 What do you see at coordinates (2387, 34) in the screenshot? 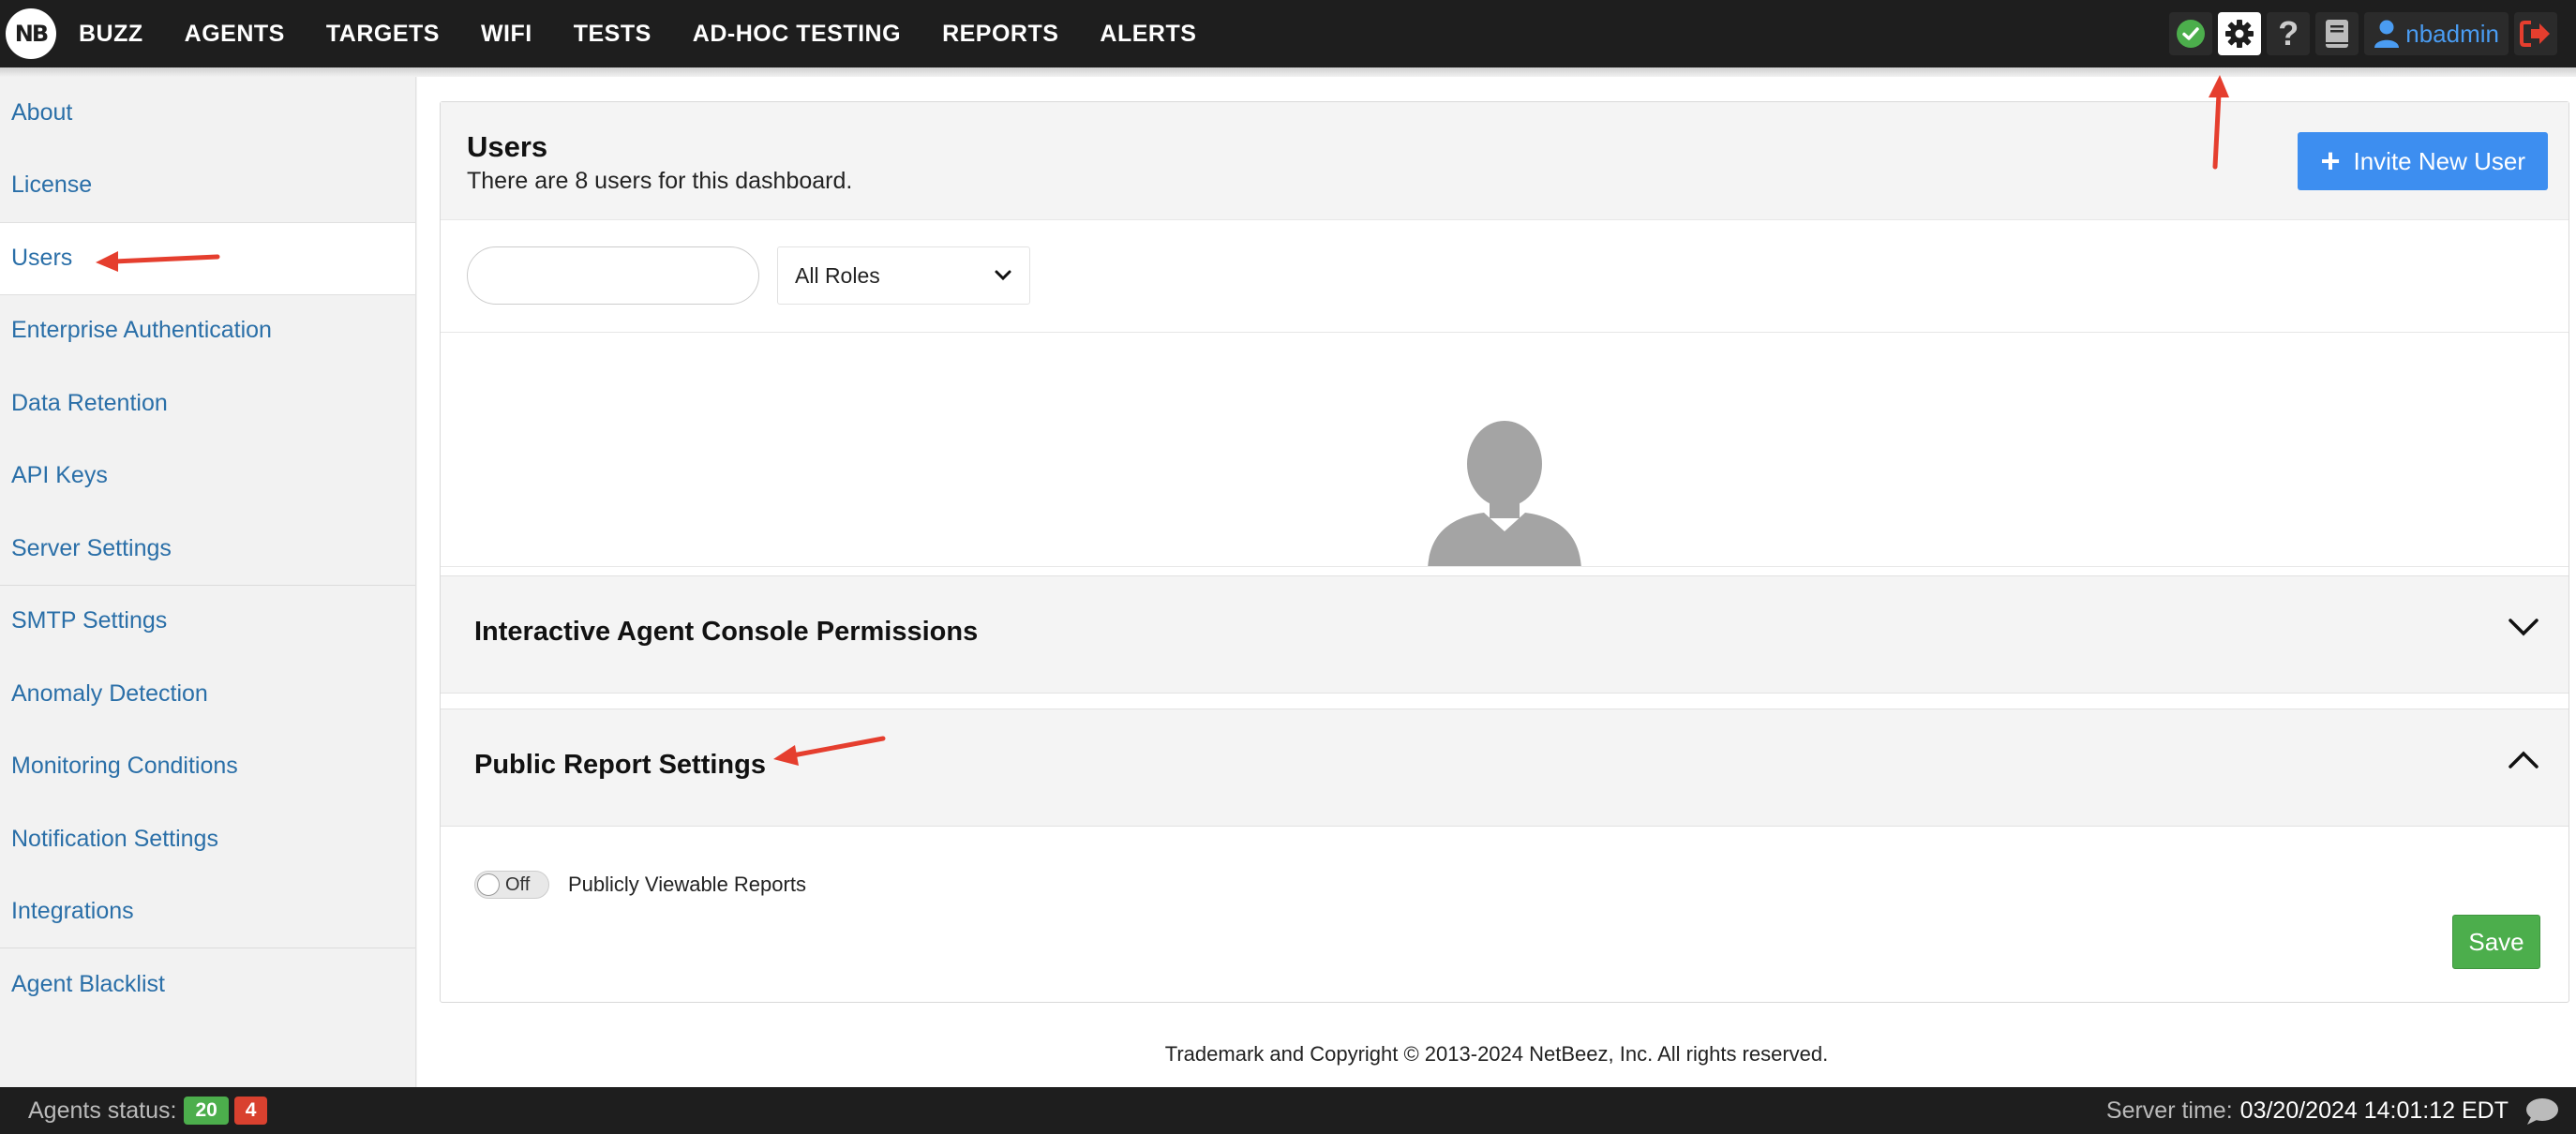
I see `user-icon` at bounding box center [2387, 34].